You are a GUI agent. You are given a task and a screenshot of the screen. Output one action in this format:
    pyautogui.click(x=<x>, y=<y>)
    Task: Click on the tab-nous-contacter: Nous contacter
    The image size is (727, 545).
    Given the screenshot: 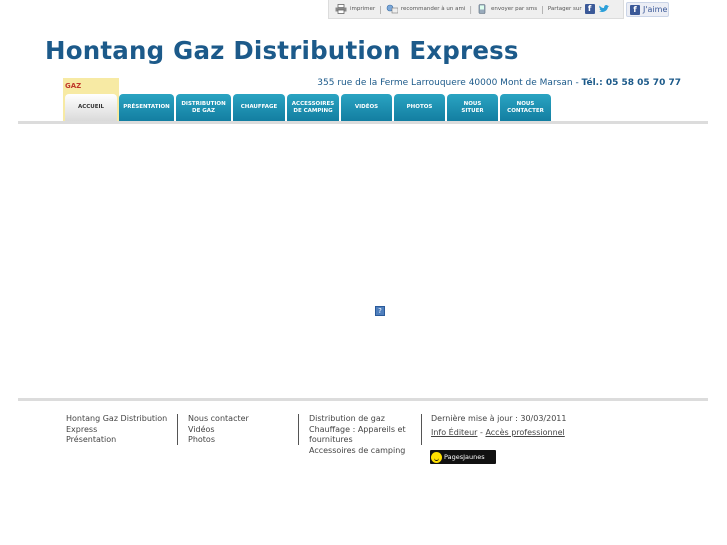 What is the action you would take?
    pyautogui.click(x=525, y=107)
    